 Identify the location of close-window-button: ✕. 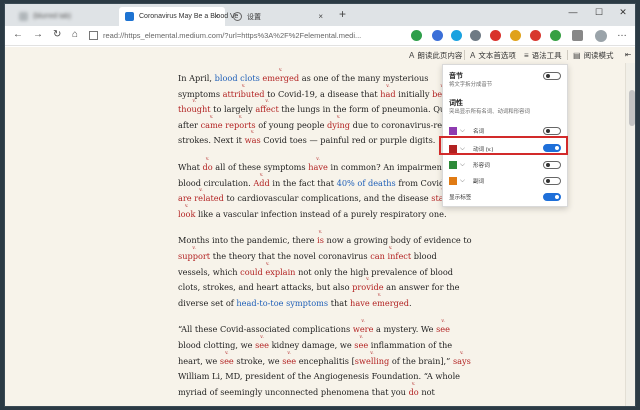
(623, 12).